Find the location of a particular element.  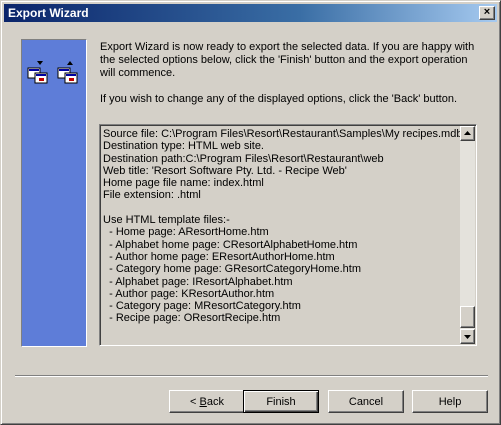

back-mnemonic: B is located at coordinates (203, 401).